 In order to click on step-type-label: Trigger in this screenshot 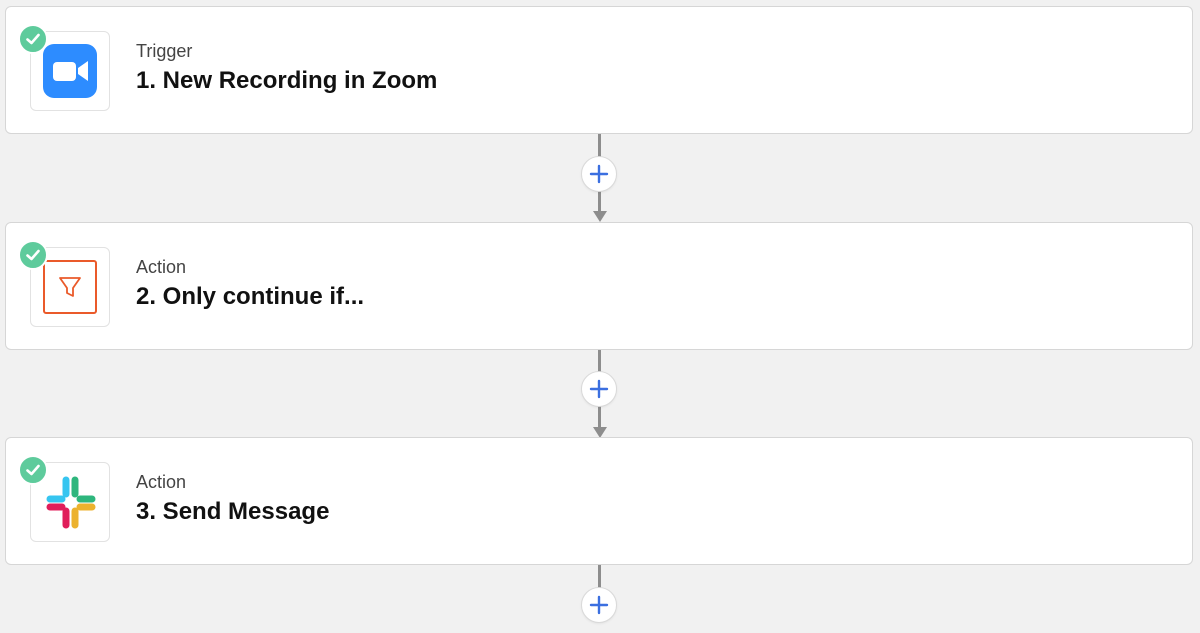, I will do `click(164, 51)`.